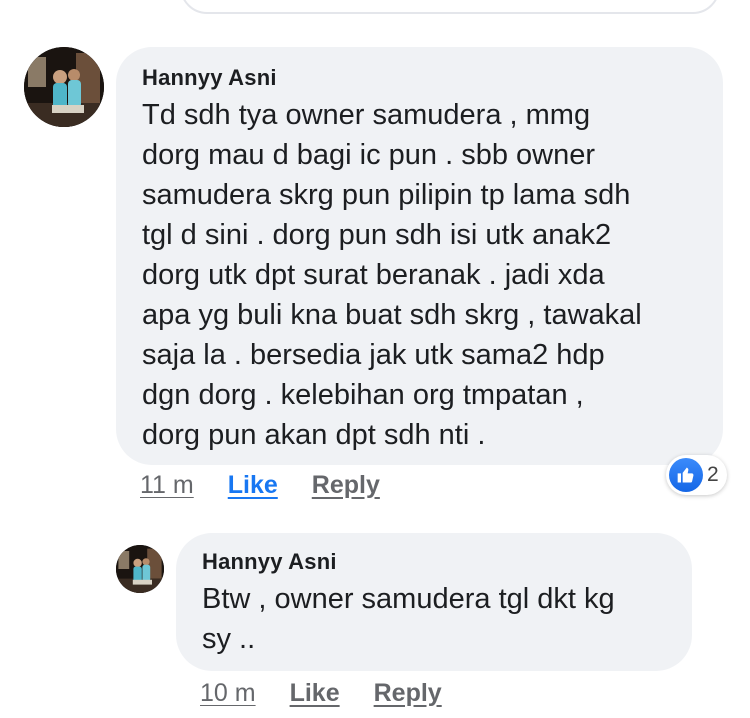 Image resolution: width=750 pixels, height=718 pixels. What do you see at coordinates (346, 485) in the screenshot?
I see `reply-button: Reply` at bounding box center [346, 485].